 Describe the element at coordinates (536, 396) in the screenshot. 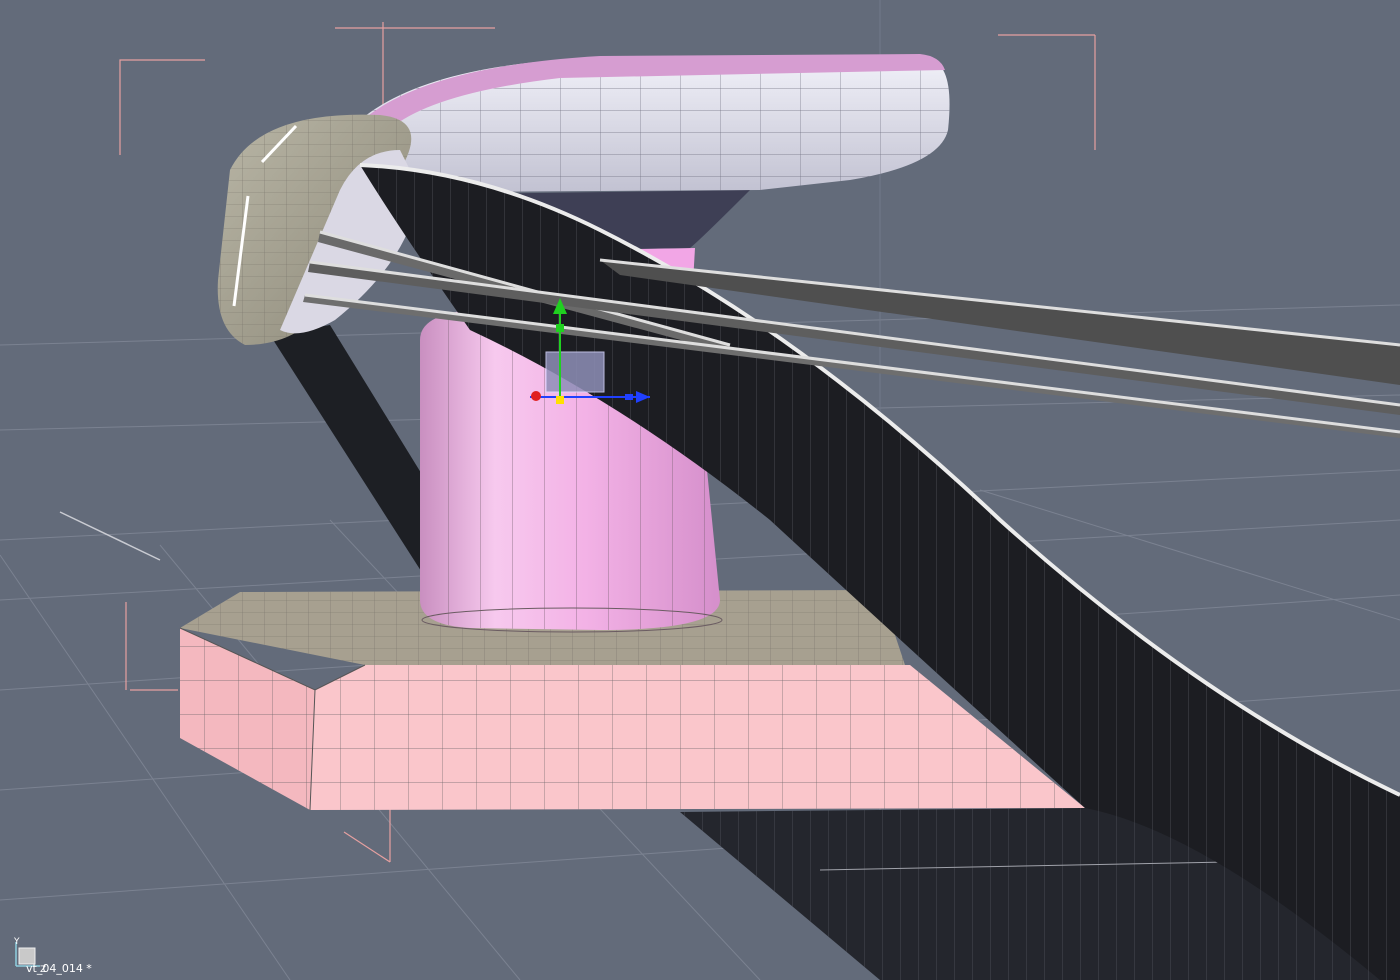

I see `gizmo-x-handle` at that location.